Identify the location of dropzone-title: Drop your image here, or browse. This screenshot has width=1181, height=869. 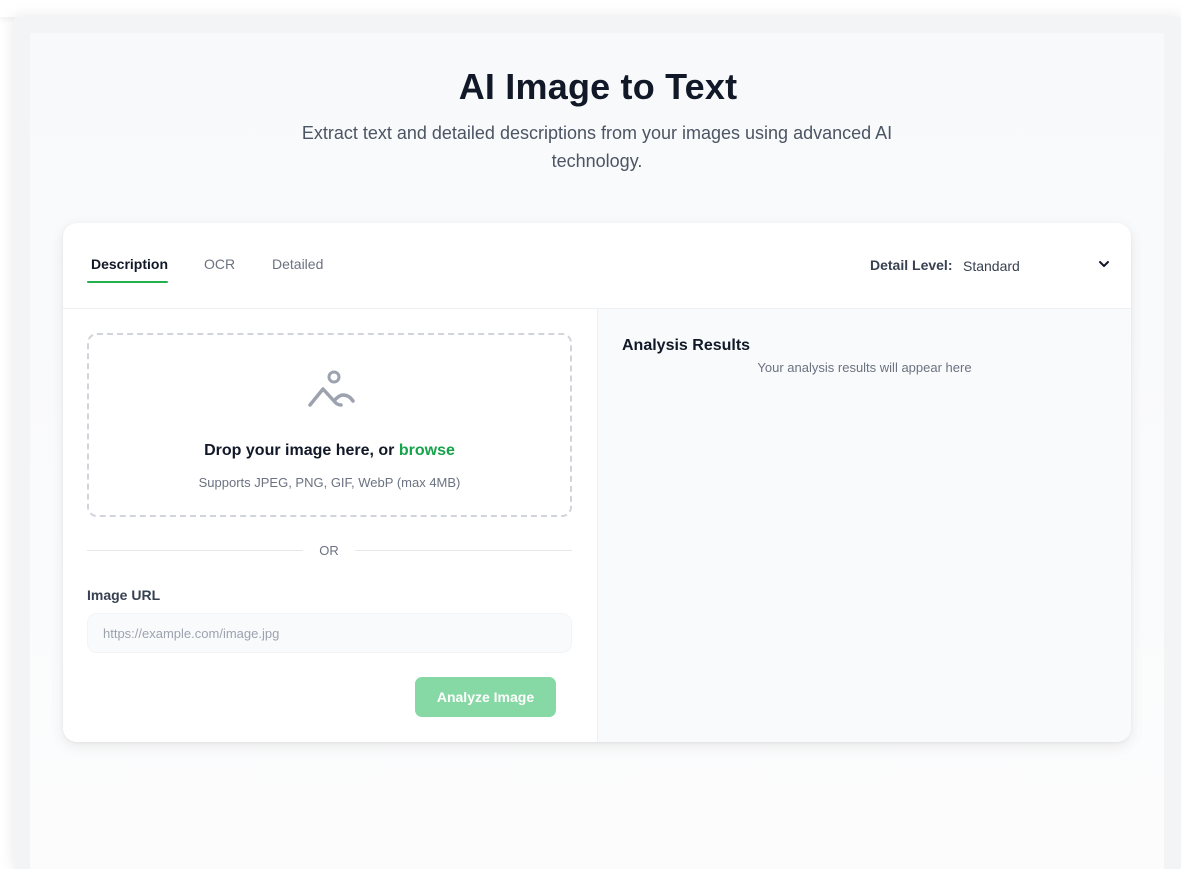
(329, 451).